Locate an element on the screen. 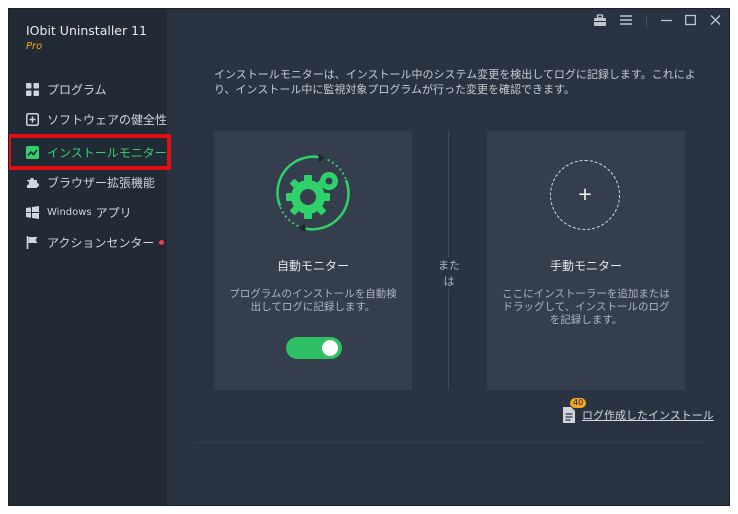  sidebar-item-software-health: ソフトウェアの健全性 is located at coordinates (88, 119).